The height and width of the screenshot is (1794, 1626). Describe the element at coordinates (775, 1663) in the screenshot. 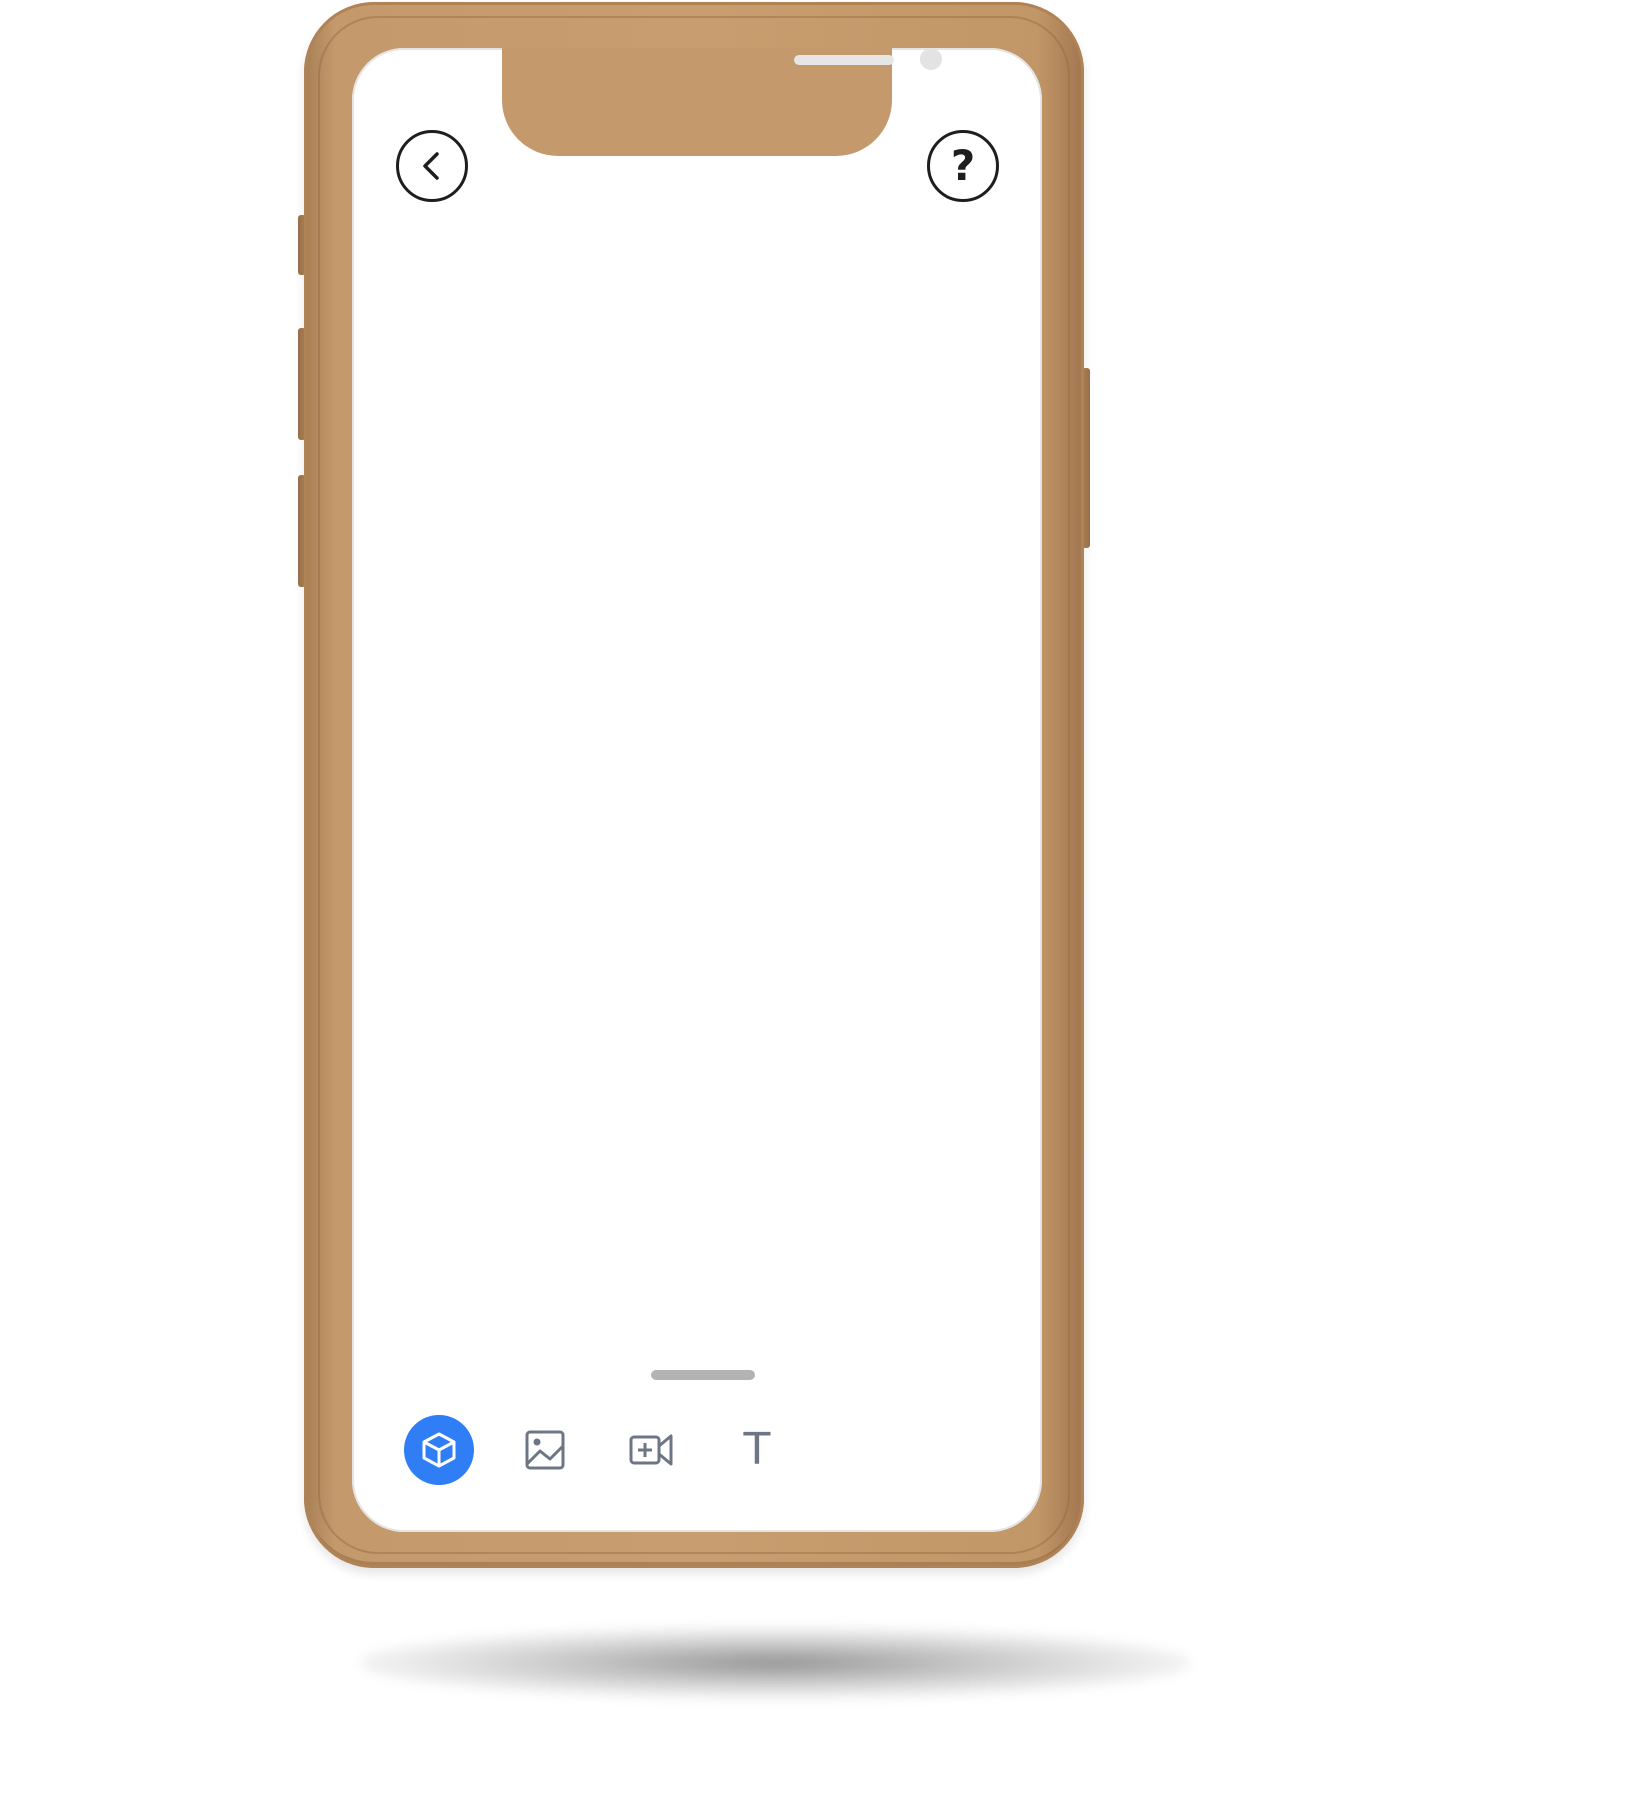

I see `device-shadow` at that location.